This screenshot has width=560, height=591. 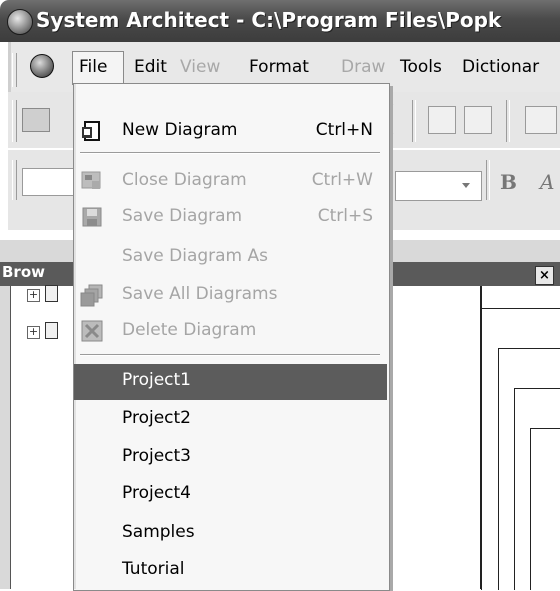 What do you see at coordinates (92, 295) in the screenshot?
I see `save-all-diagrams-icon` at bounding box center [92, 295].